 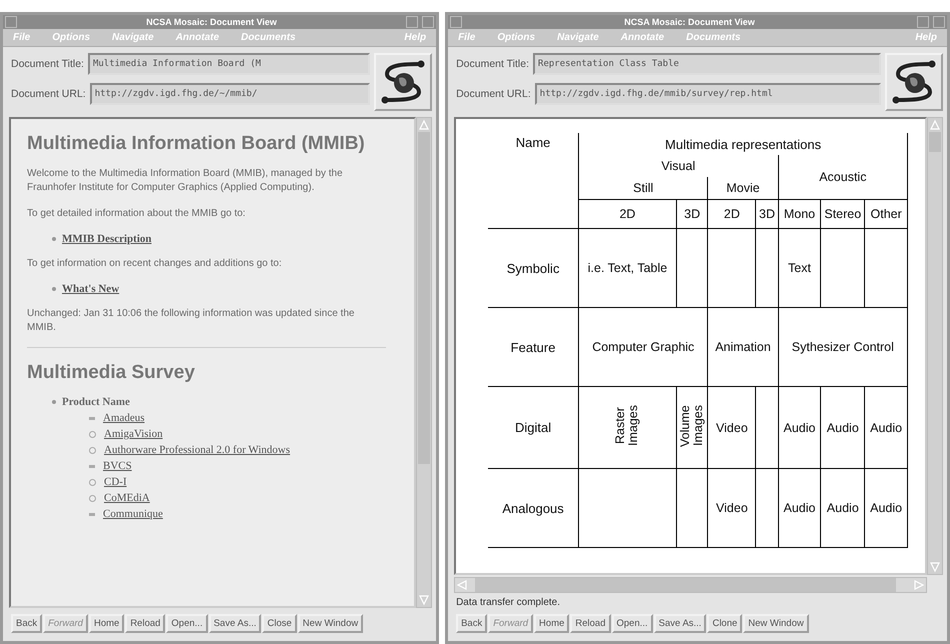 I want to click on horizontal-scrollbar, so click(x=690, y=585).